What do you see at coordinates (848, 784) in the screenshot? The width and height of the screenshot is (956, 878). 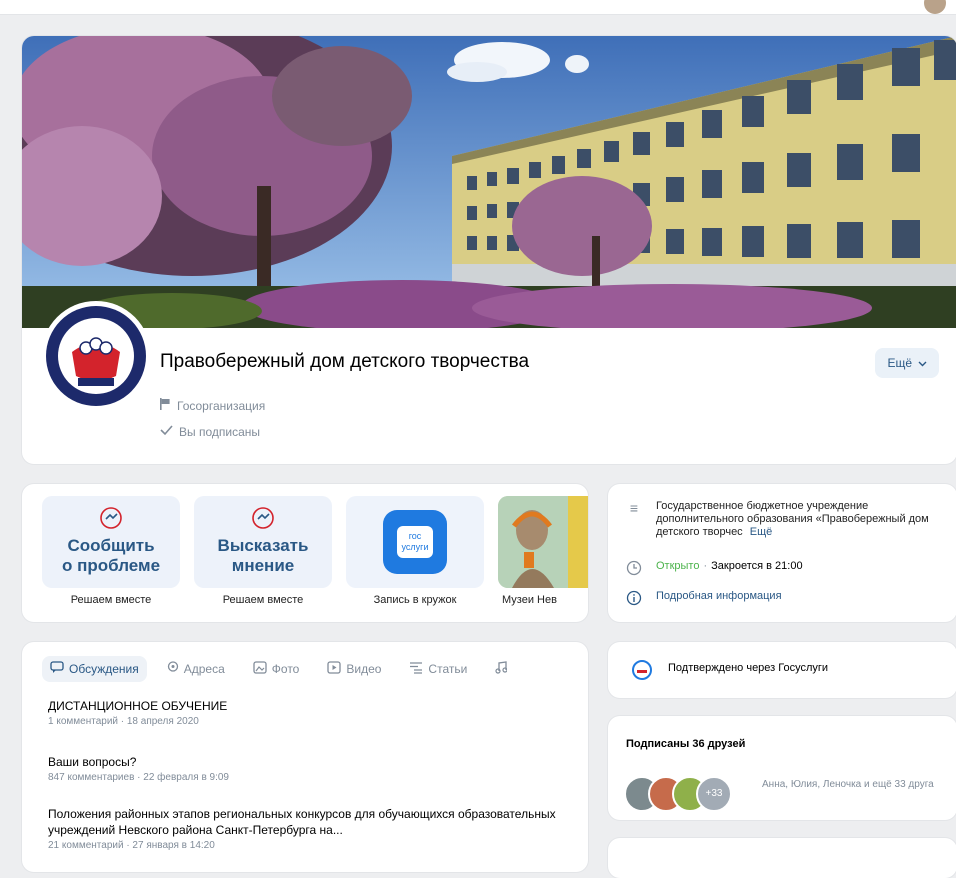 I see `friends-names: Анна, Юлия, Леночка и ещё 33 друга` at bounding box center [848, 784].